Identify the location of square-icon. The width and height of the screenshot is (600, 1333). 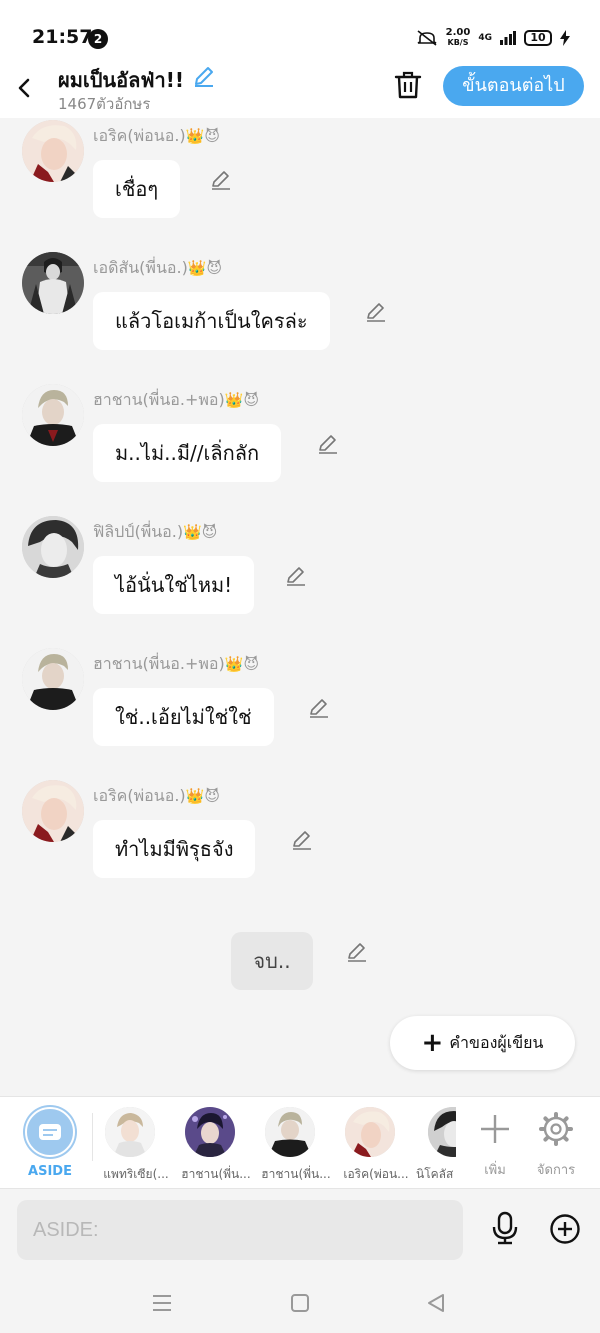
(300, 1303).